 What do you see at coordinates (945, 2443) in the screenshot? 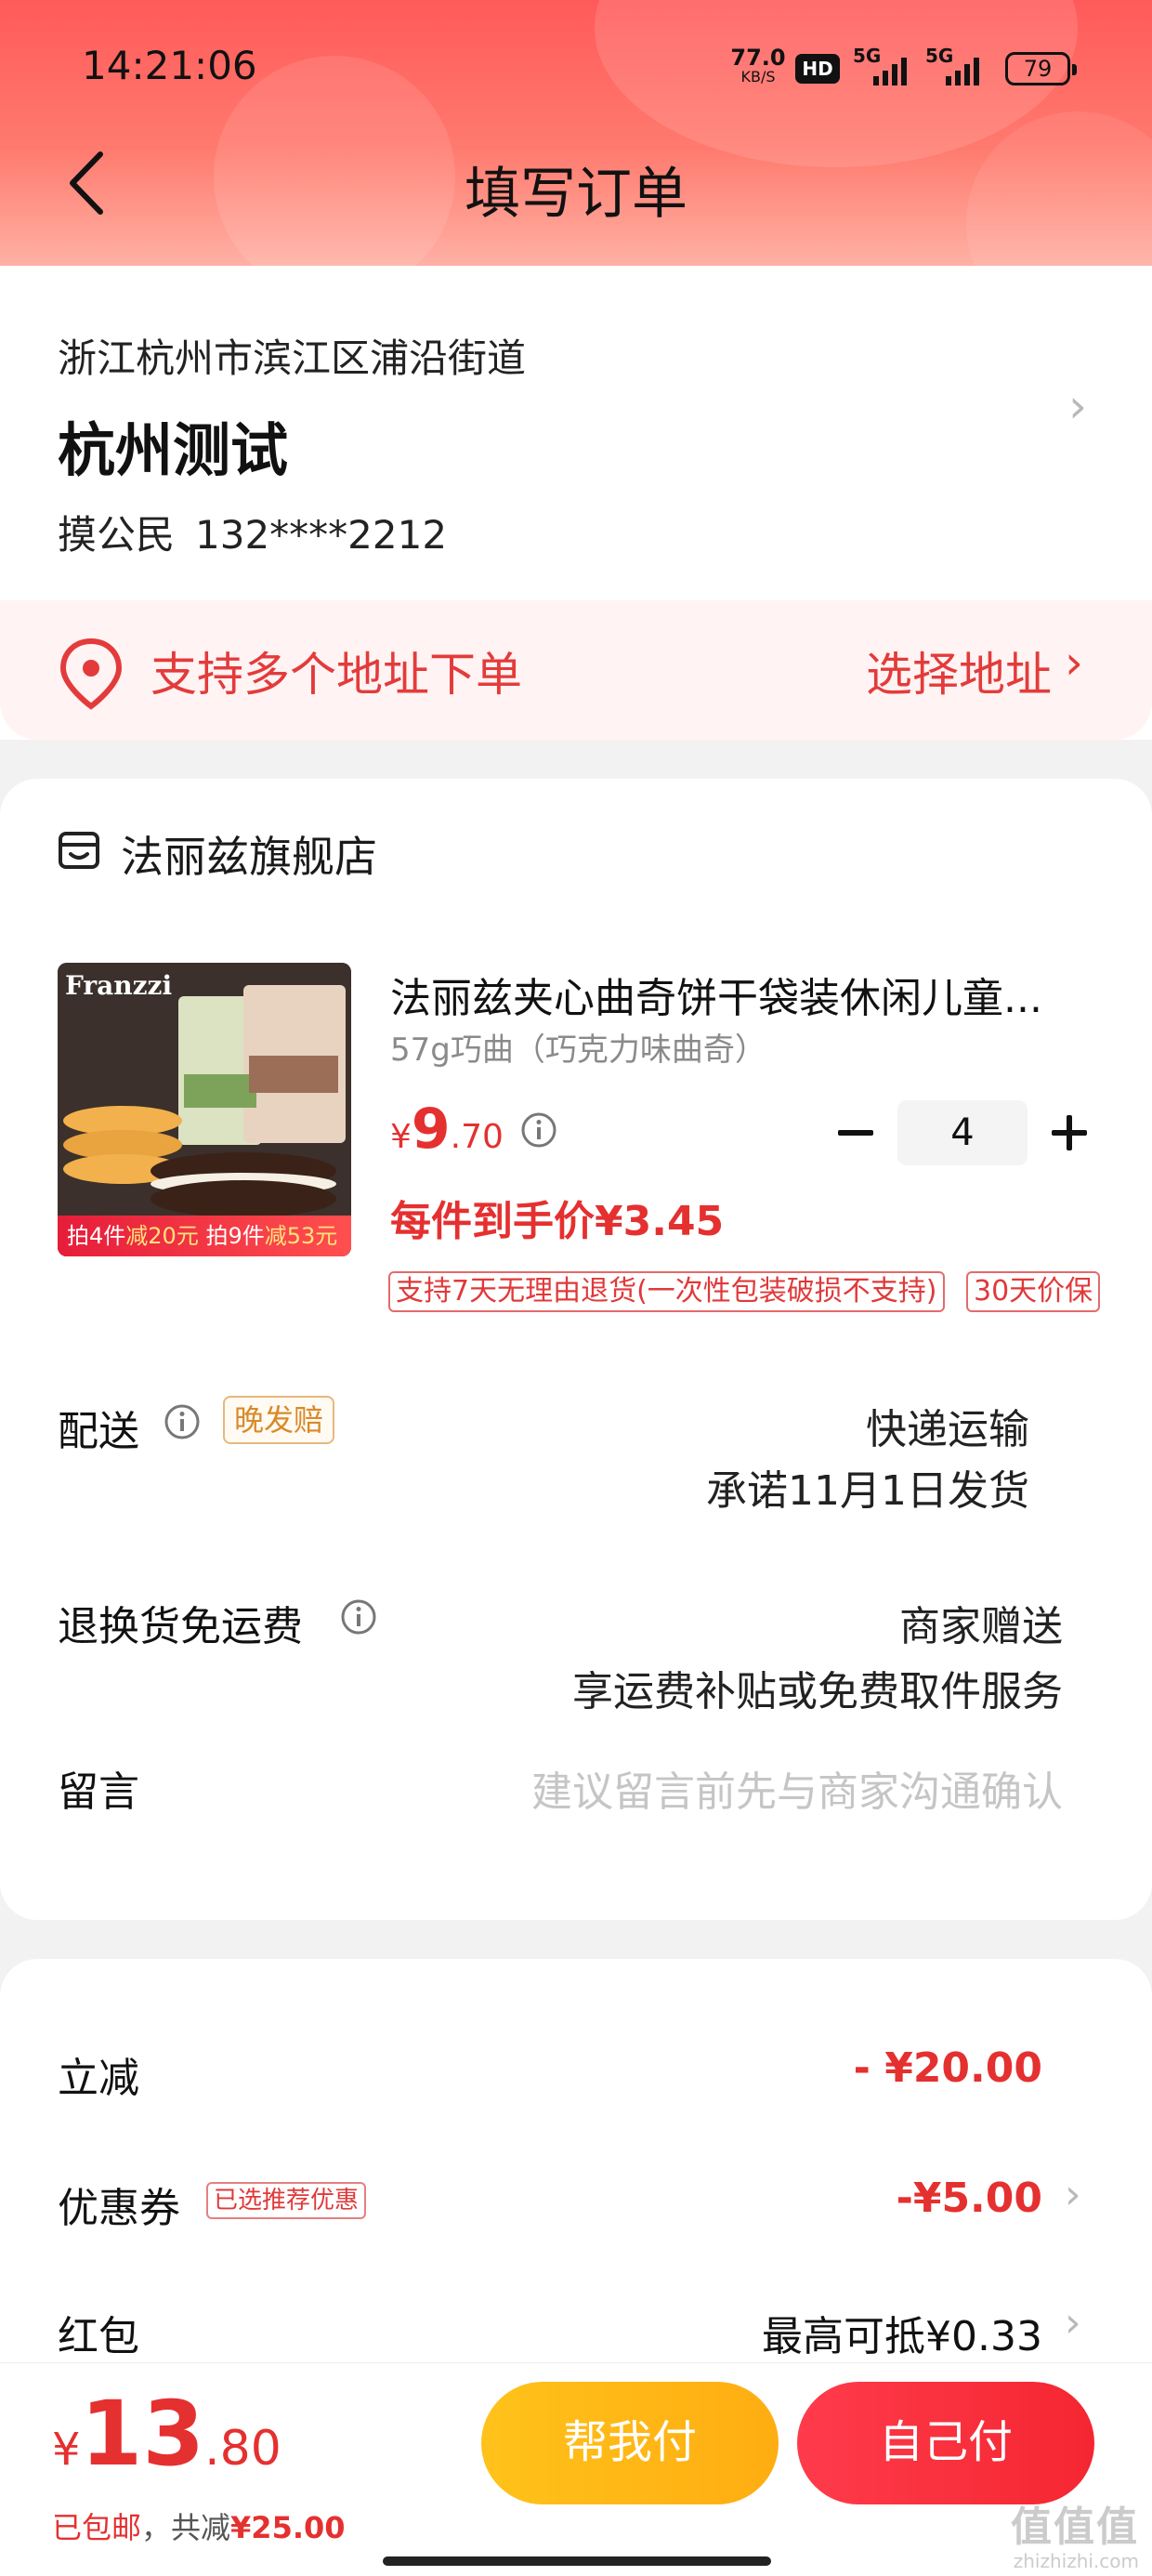
I see `self-pay-button: 自己付` at bounding box center [945, 2443].